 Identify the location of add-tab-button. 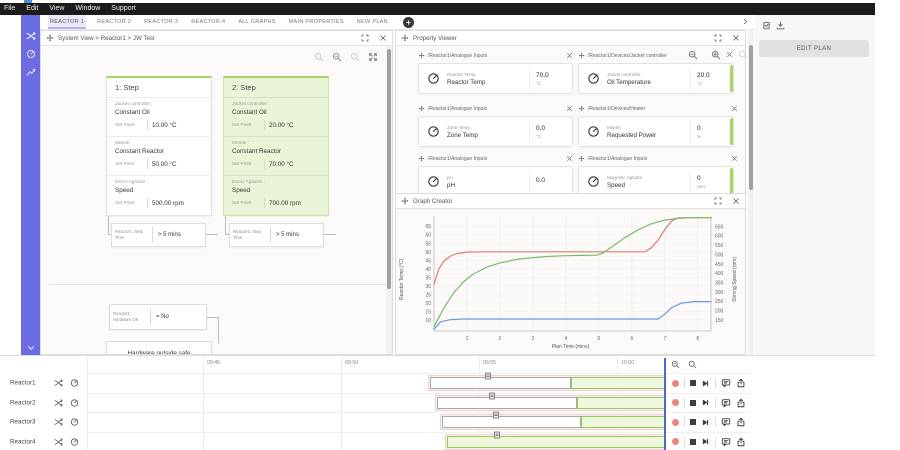
(408, 22).